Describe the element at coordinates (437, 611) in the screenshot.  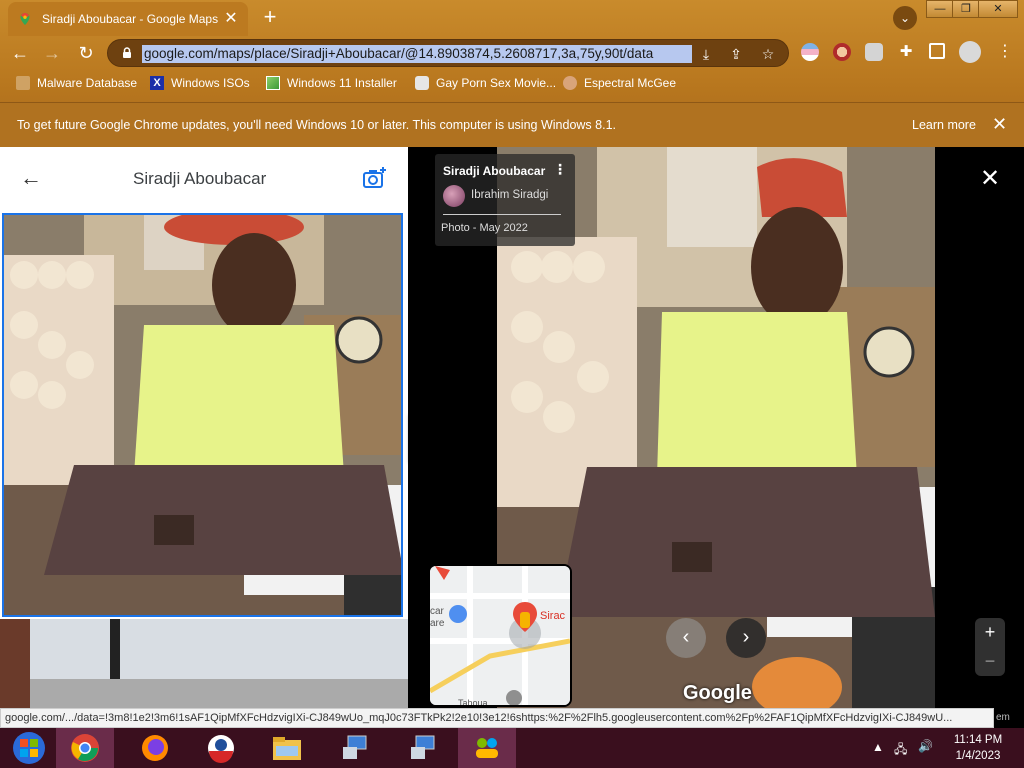
I see `minimap-label-left-1: car` at that location.